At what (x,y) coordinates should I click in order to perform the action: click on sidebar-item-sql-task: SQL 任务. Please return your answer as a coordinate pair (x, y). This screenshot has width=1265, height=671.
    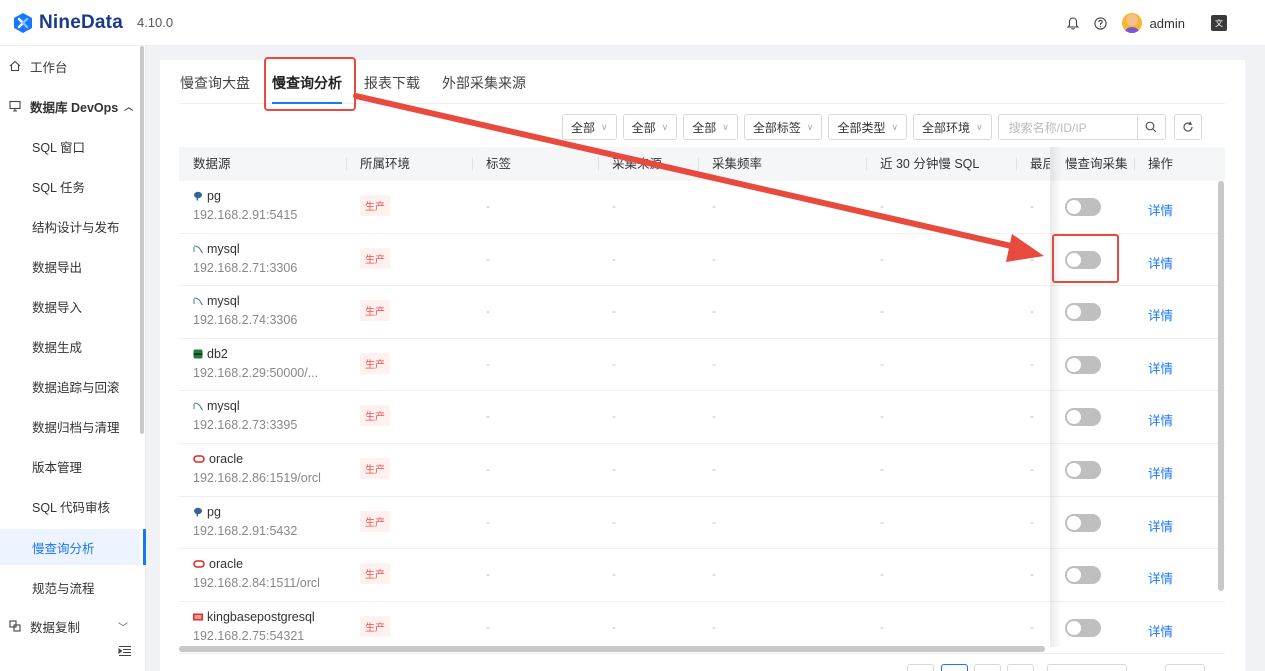
    Looking at the image, I should click on (70, 186).